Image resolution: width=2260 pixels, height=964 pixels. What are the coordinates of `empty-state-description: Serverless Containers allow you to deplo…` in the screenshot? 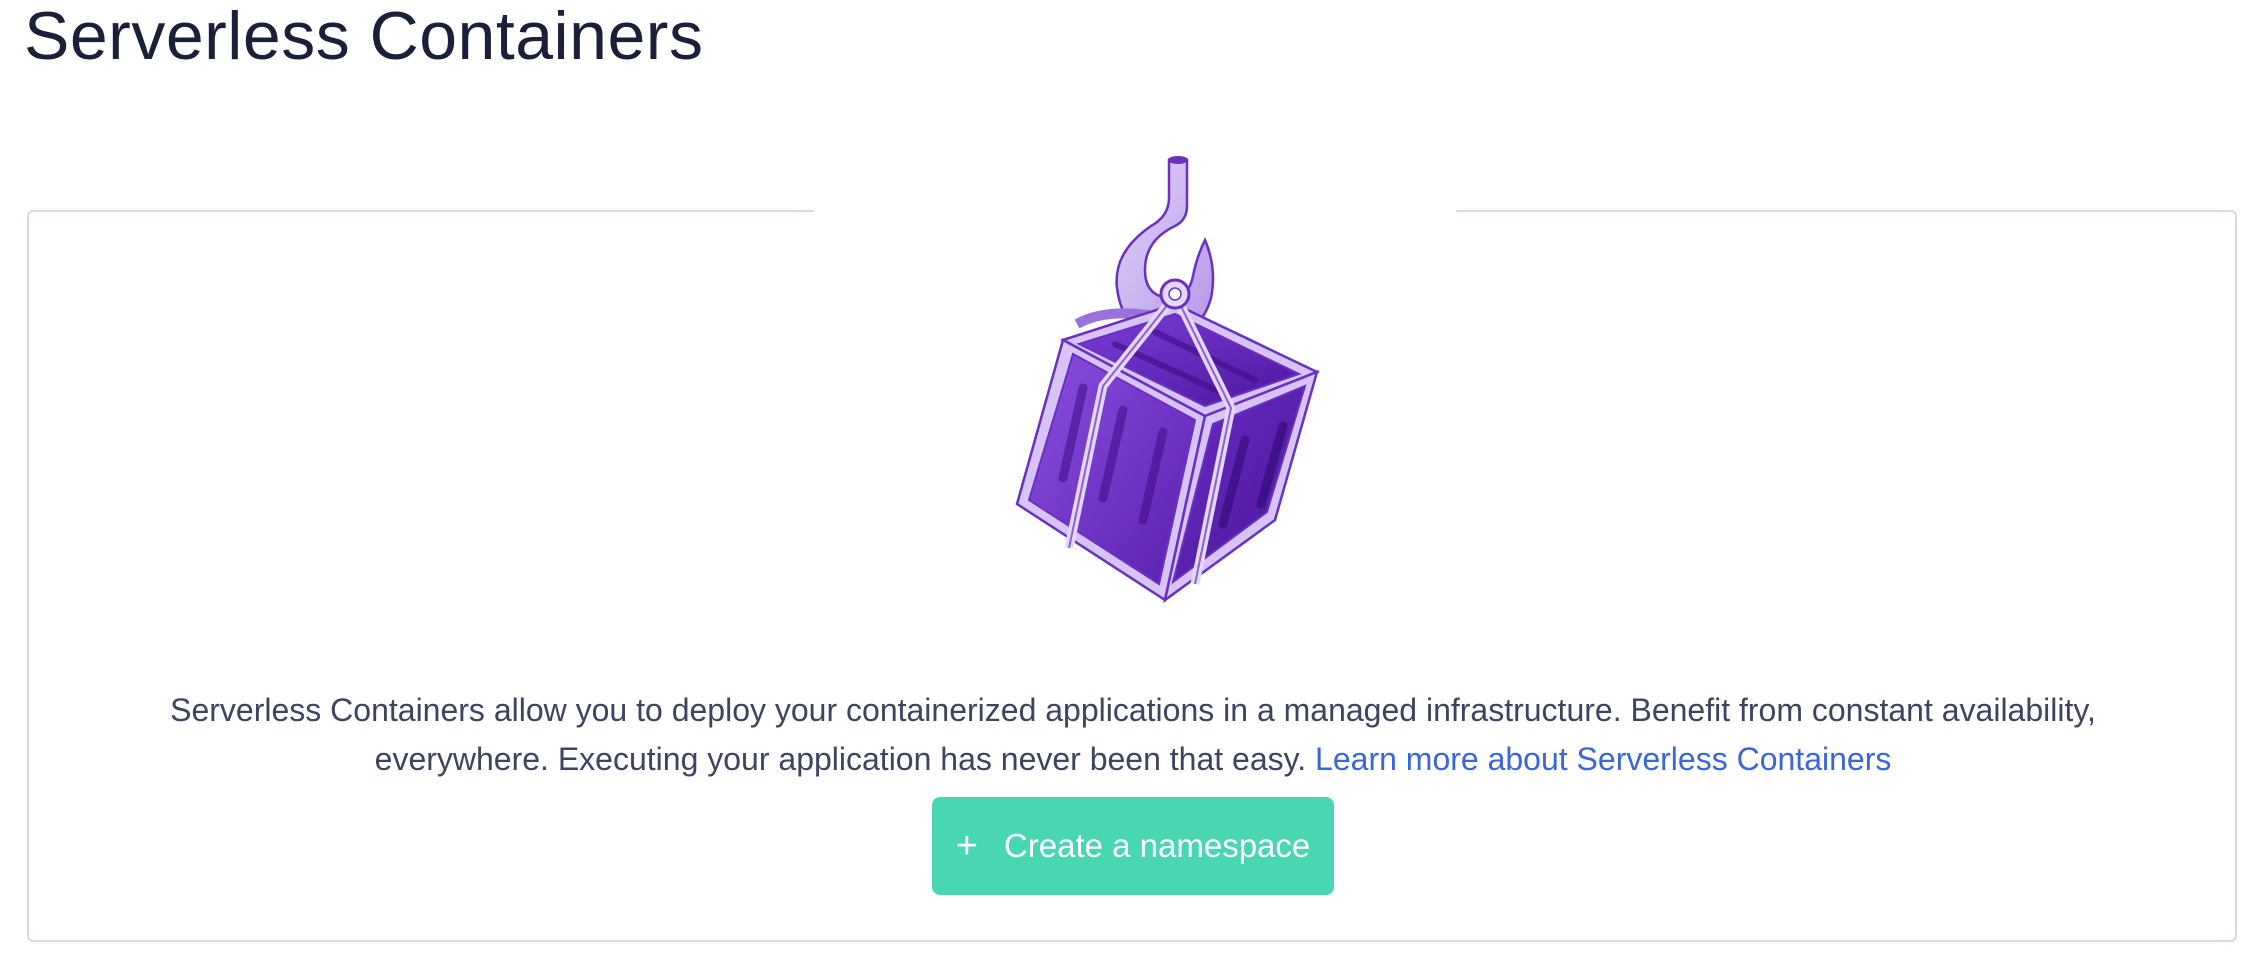 It's located at (1133, 735).